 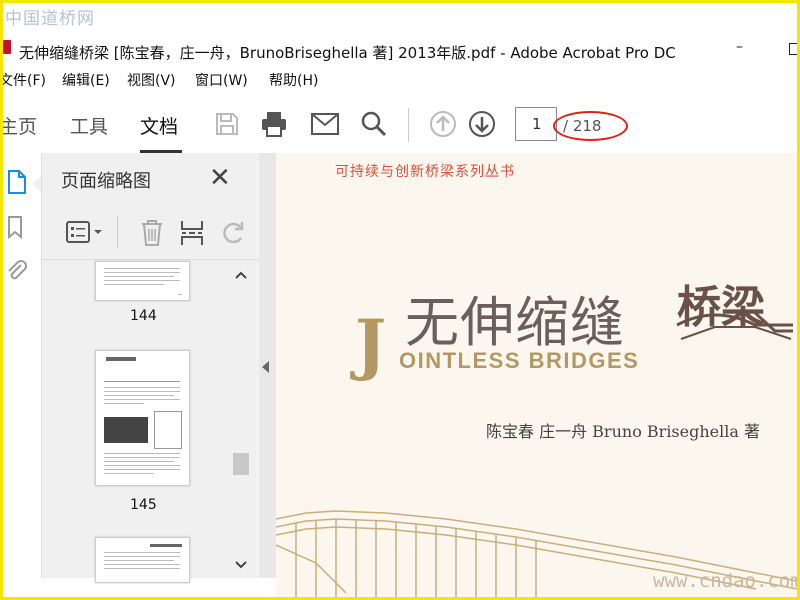 What do you see at coordinates (16, 272) in the screenshot?
I see `attachment-icon` at bounding box center [16, 272].